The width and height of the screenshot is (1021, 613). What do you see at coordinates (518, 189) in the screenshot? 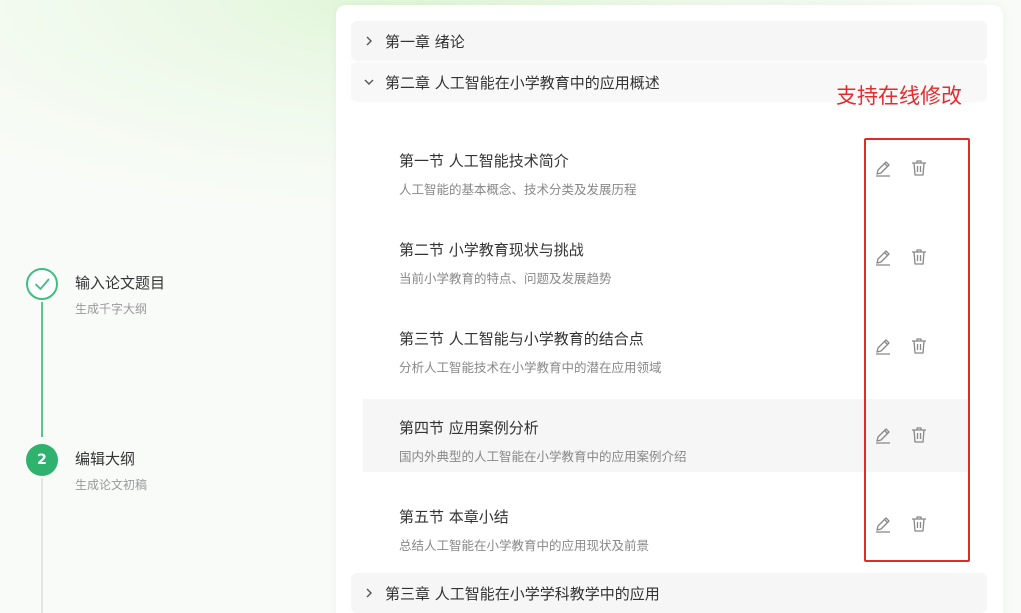
I see `section-desc: 人工智能的基本概念、技术分类及发展历程` at bounding box center [518, 189].